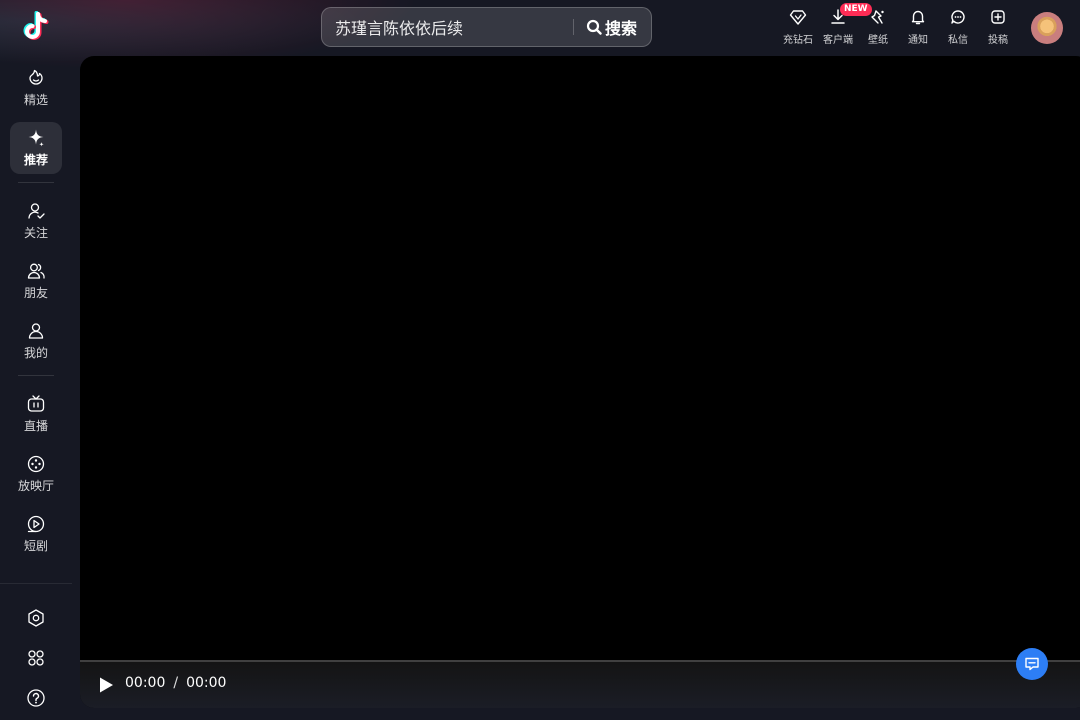  I want to click on sidebar-item-profile: 我的, so click(36, 341).